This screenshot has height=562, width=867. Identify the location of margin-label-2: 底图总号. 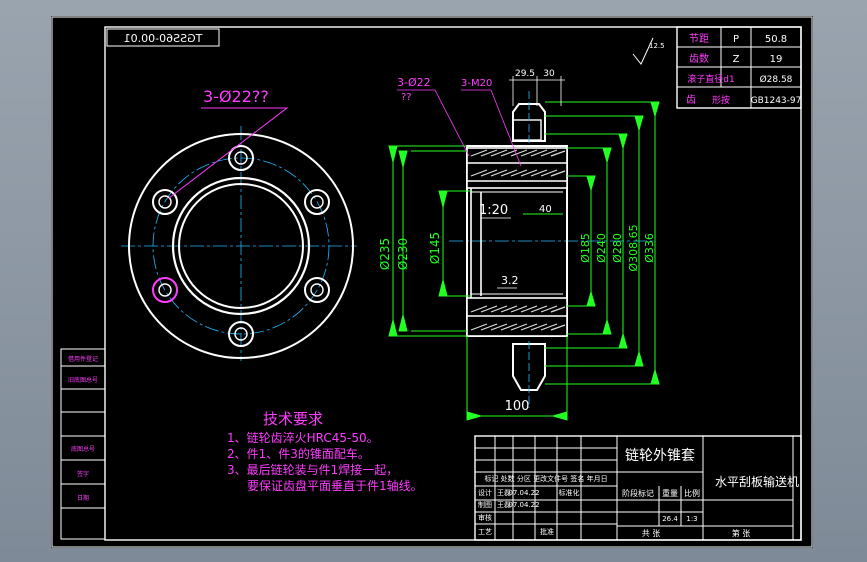
(83, 449).